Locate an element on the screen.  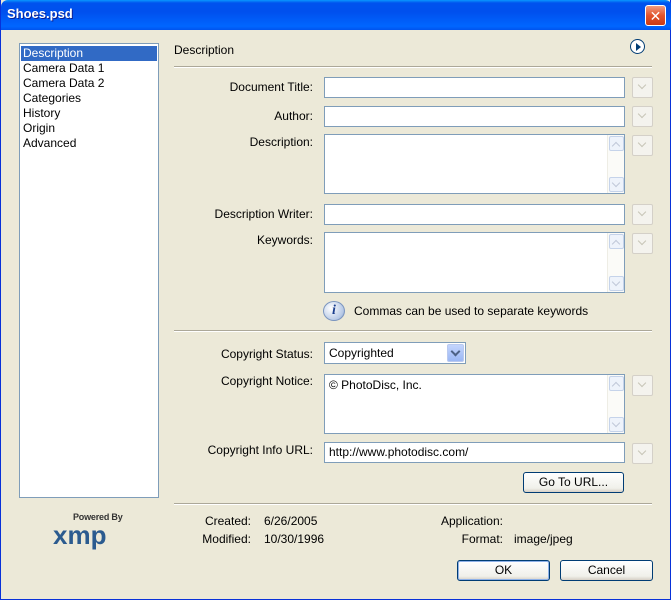
created-label: Created: is located at coordinates (227, 521).